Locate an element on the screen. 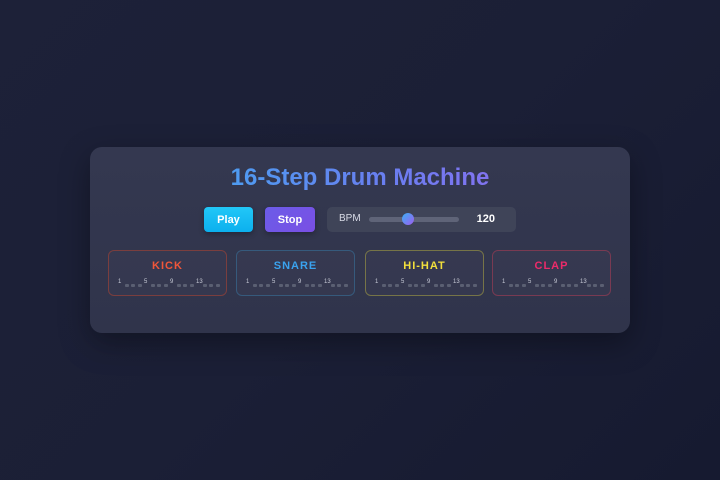  play-button: Play is located at coordinates (228, 219).